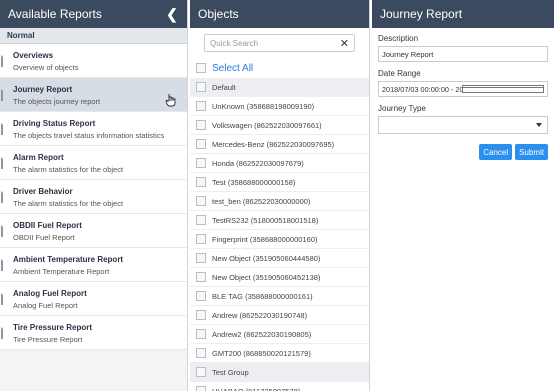  I want to click on object-row: Test (358688000000158), so click(279, 182).